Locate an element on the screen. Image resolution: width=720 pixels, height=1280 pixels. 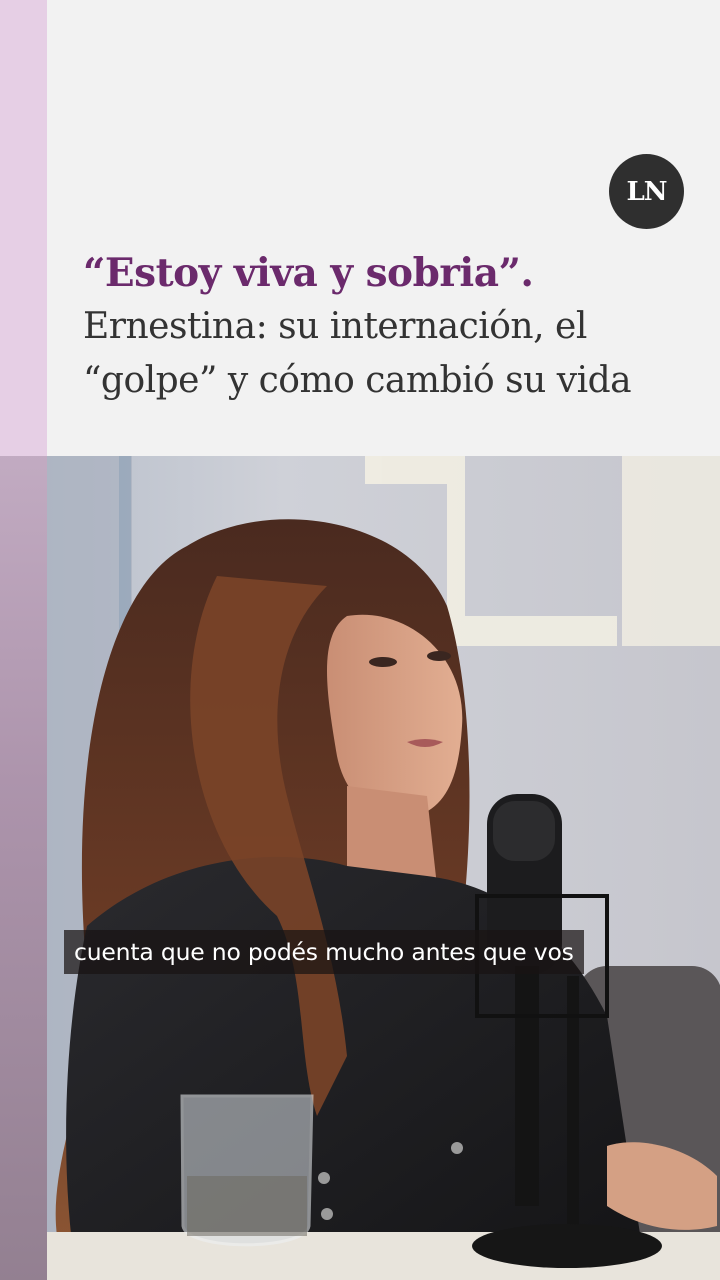
logo-text: LN is located at coordinates (646, 191).